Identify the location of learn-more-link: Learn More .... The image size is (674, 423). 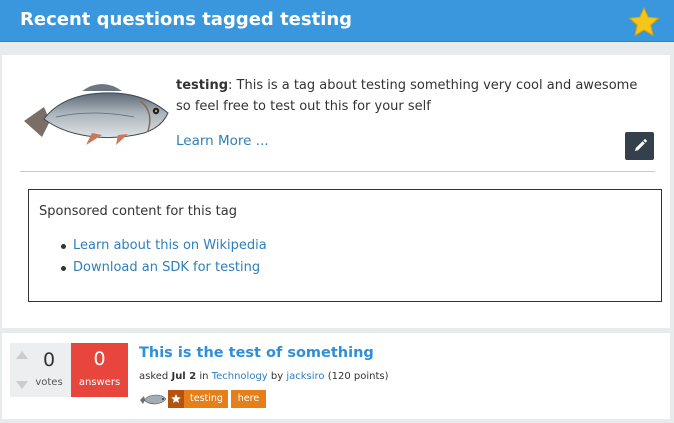
(222, 141).